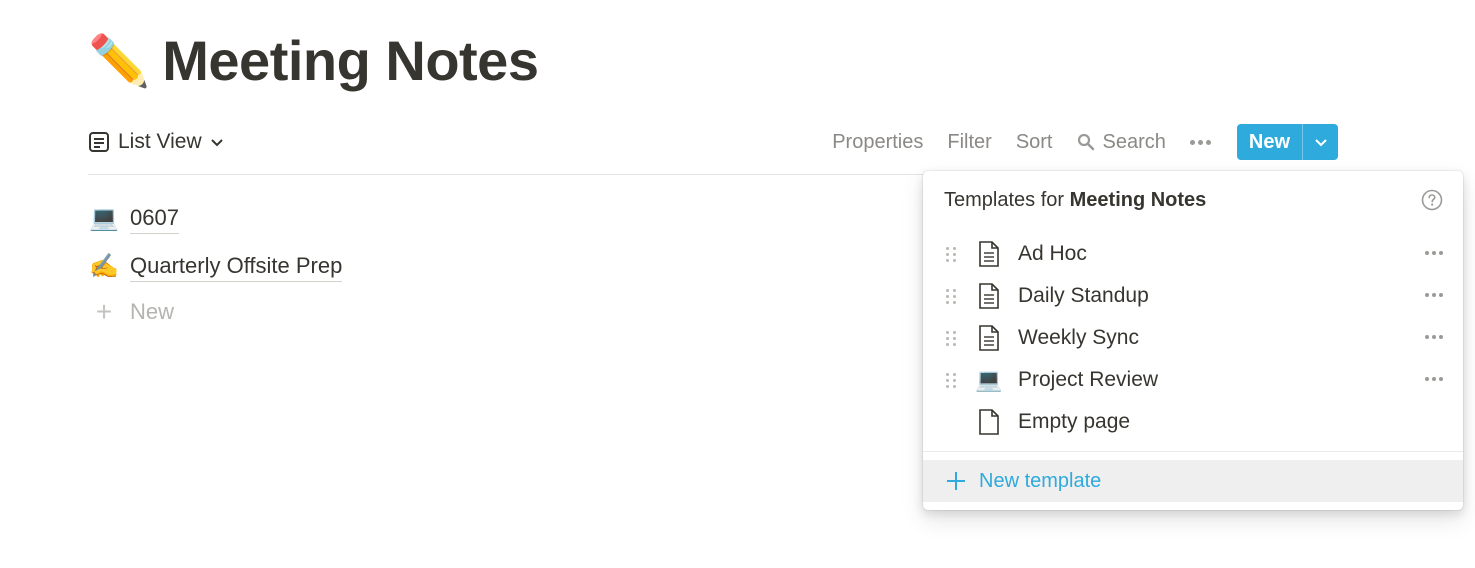 This screenshot has width=1475, height=568. I want to click on templates-header-prefix: Templates for, so click(1004, 200).